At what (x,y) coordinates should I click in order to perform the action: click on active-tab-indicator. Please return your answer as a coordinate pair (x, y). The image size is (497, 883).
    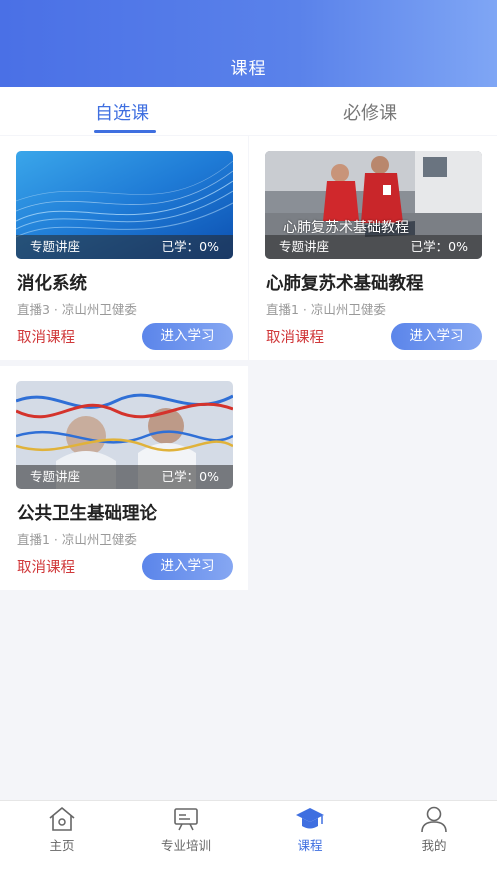
    Looking at the image, I should click on (125, 131).